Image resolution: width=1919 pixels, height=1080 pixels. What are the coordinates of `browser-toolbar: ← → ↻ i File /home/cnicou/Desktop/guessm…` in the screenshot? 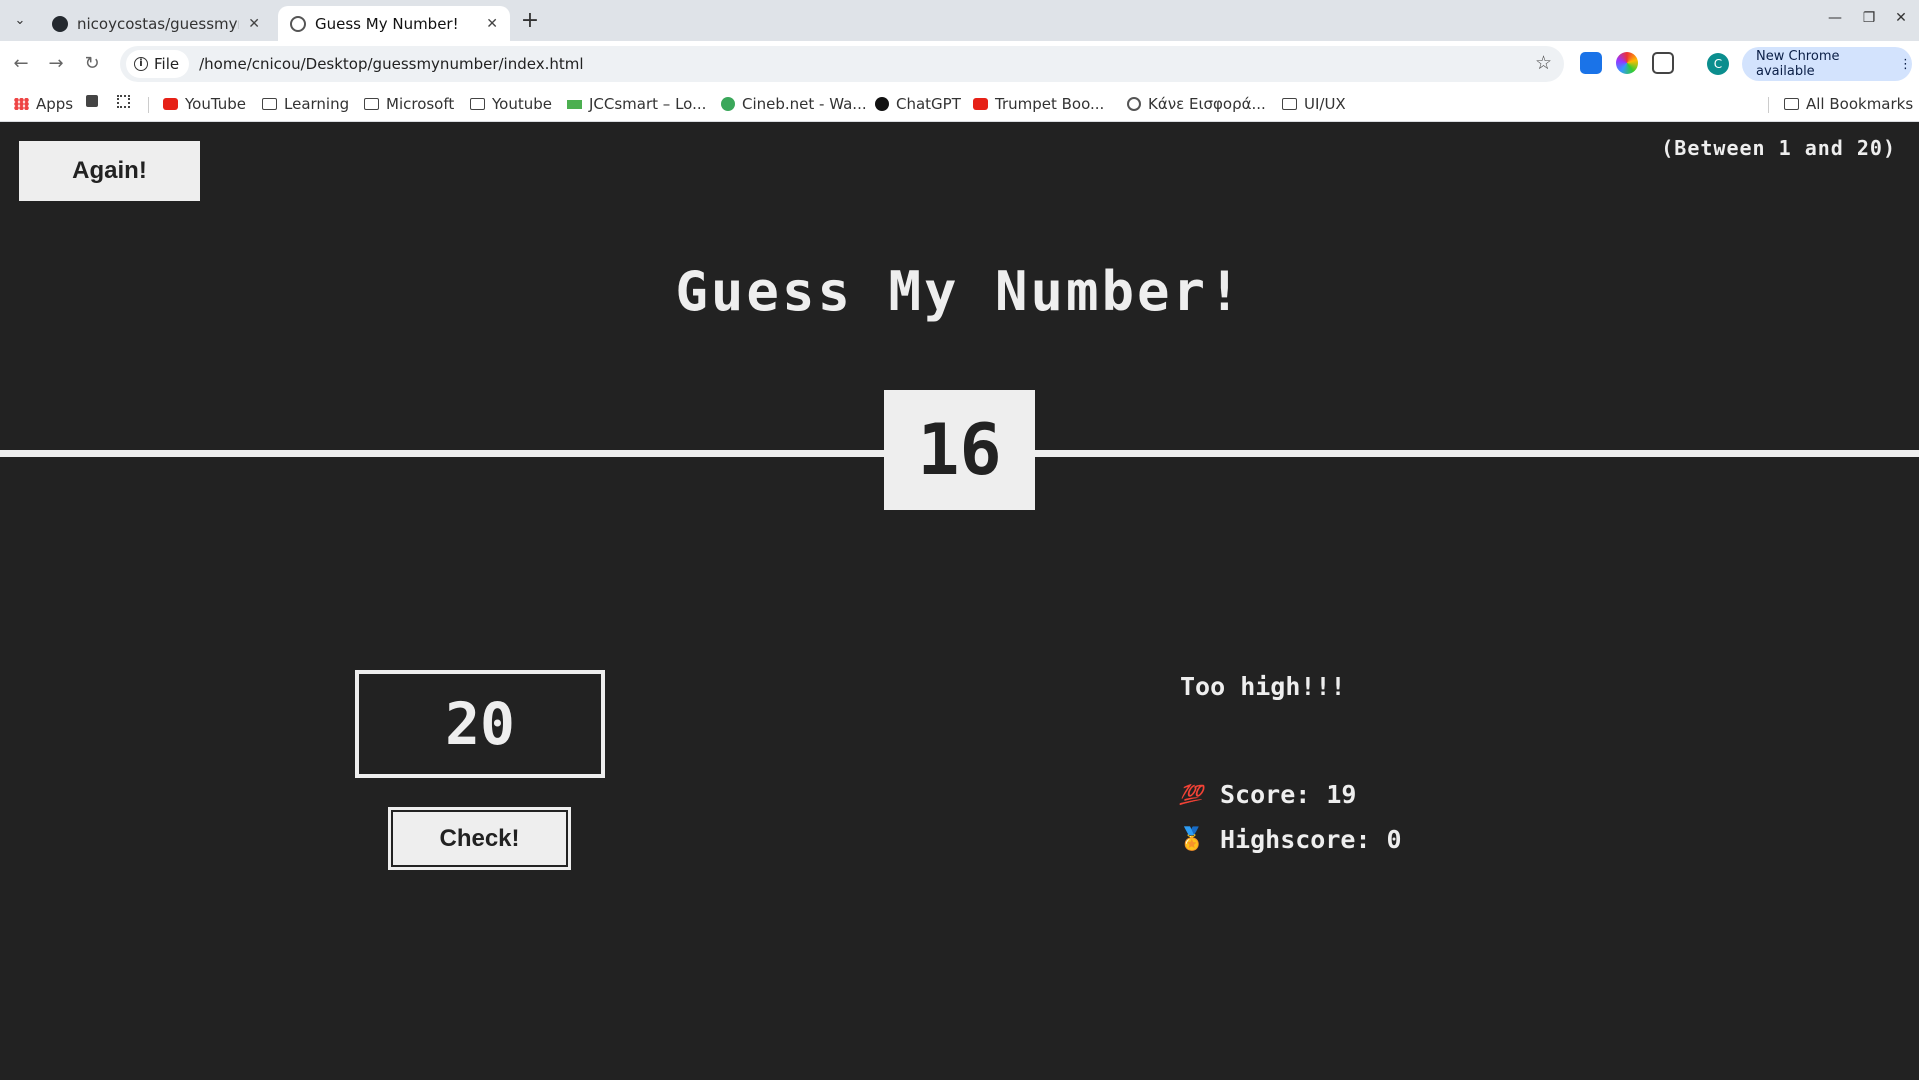 It's located at (959, 64).